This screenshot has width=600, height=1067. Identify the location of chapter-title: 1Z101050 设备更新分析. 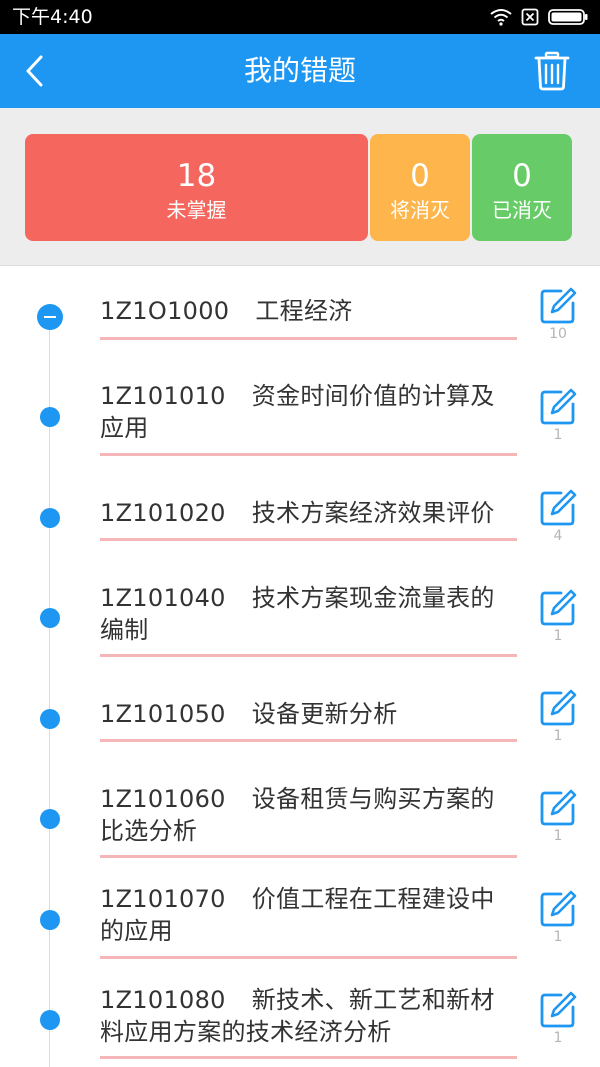
(309, 714).